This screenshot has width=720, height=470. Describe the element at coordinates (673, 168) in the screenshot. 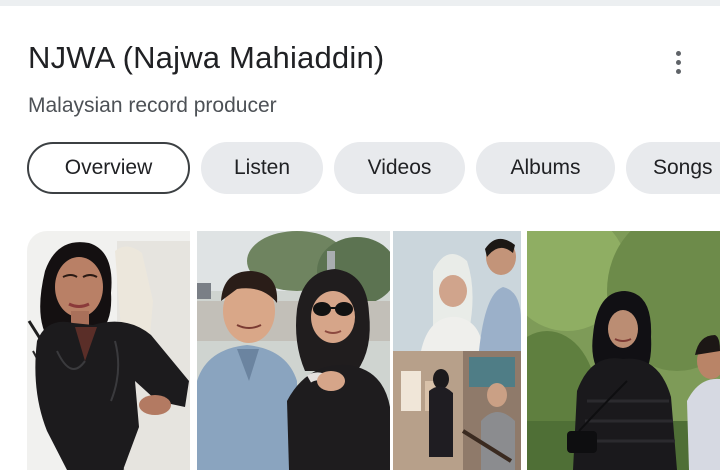

I see `tab-songs: Songs` at that location.